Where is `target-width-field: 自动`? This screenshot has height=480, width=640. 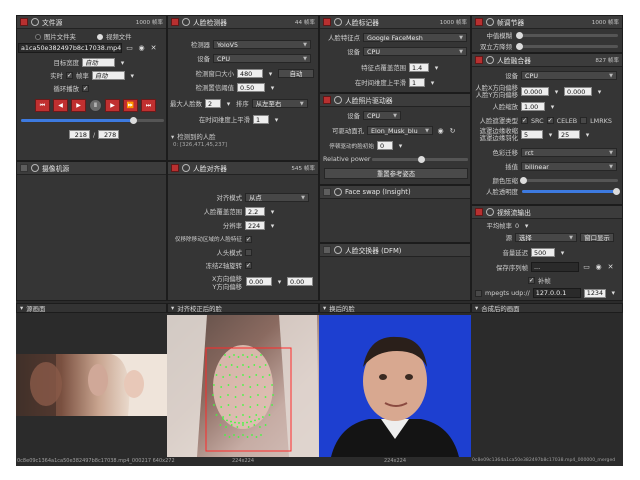
target-width-field: 自动 is located at coordinates (98, 62).